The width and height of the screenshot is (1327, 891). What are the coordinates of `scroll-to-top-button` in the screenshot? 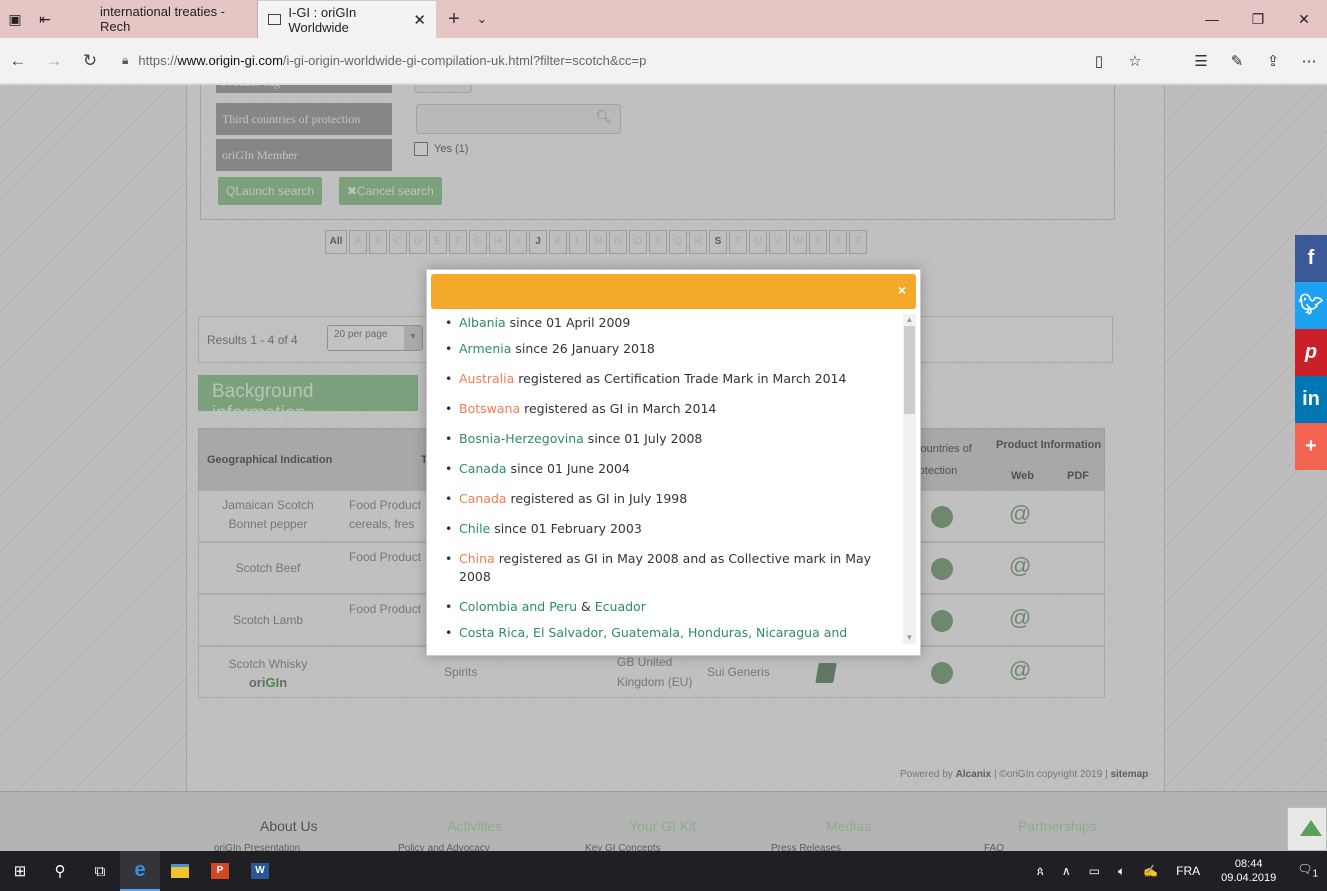 It's located at (1307, 829).